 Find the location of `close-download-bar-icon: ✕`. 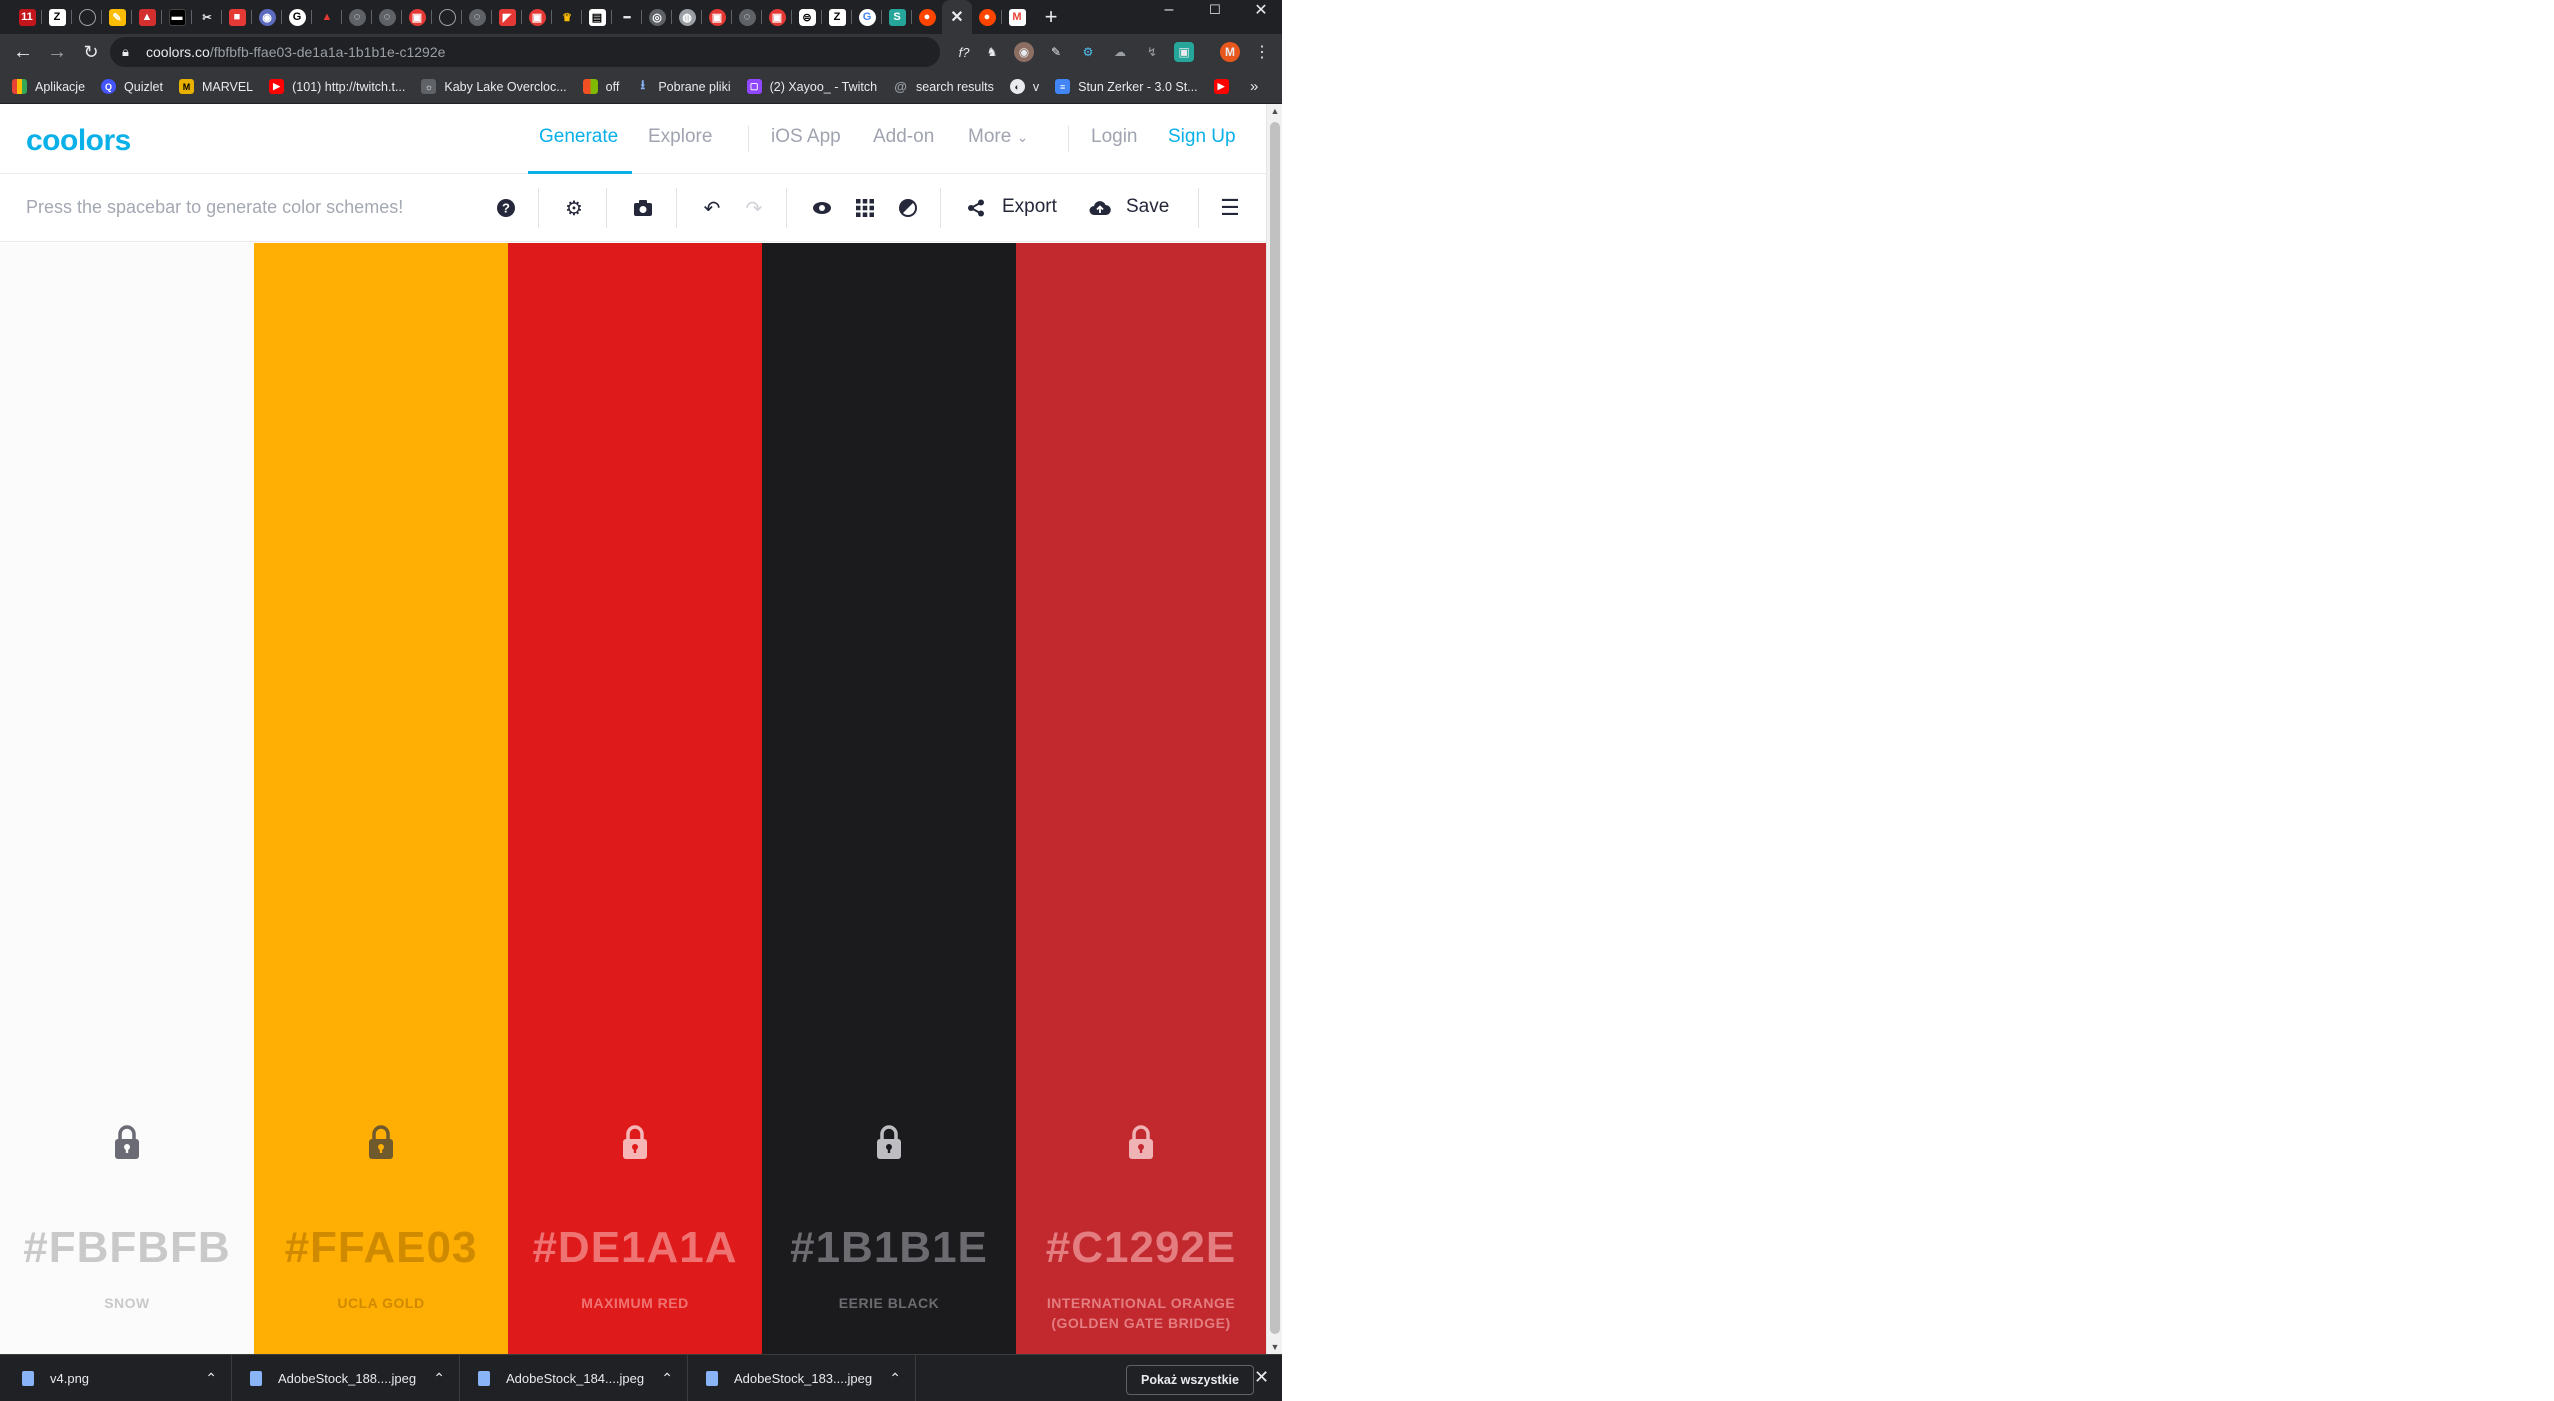

close-download-bar-icon: ✕ is located at coordinates (1261, 1377).